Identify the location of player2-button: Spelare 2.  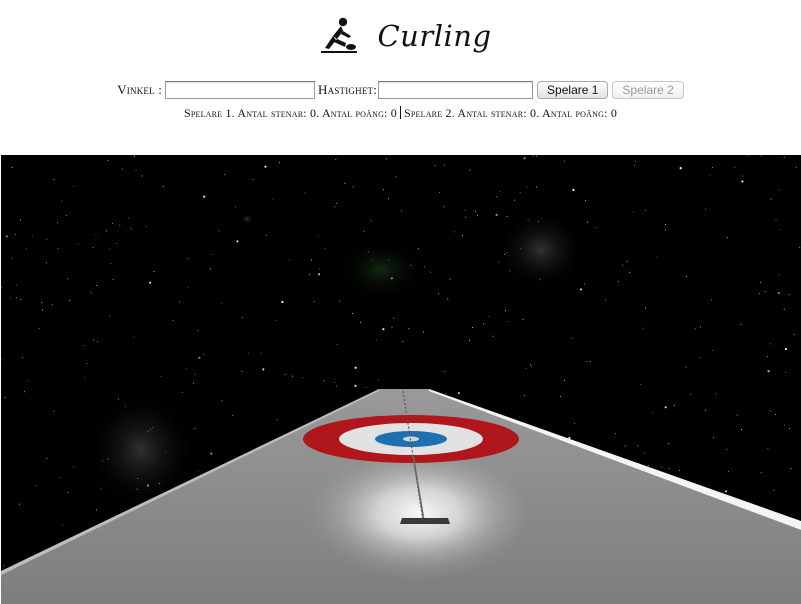
(648, 90).